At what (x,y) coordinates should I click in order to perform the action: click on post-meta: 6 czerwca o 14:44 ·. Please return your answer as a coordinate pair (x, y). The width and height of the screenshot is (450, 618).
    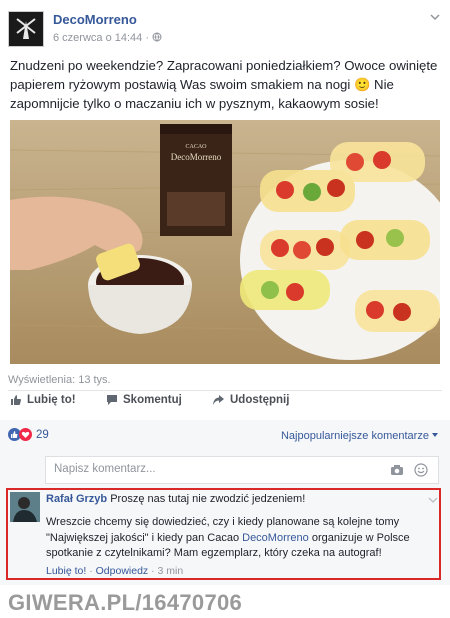
    Looking at the image, I should click on (107, 38).